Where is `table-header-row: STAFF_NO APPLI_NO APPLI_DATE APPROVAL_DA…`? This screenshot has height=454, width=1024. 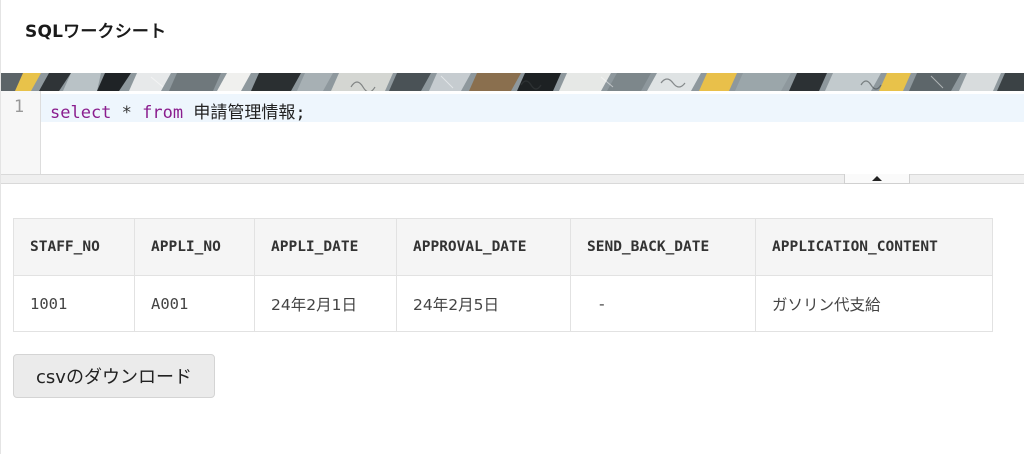
table-header-row: STAFF_NO APPLI_NO APPLI_DATE APPROVAL_DA… is located at coordinates (503, 247).